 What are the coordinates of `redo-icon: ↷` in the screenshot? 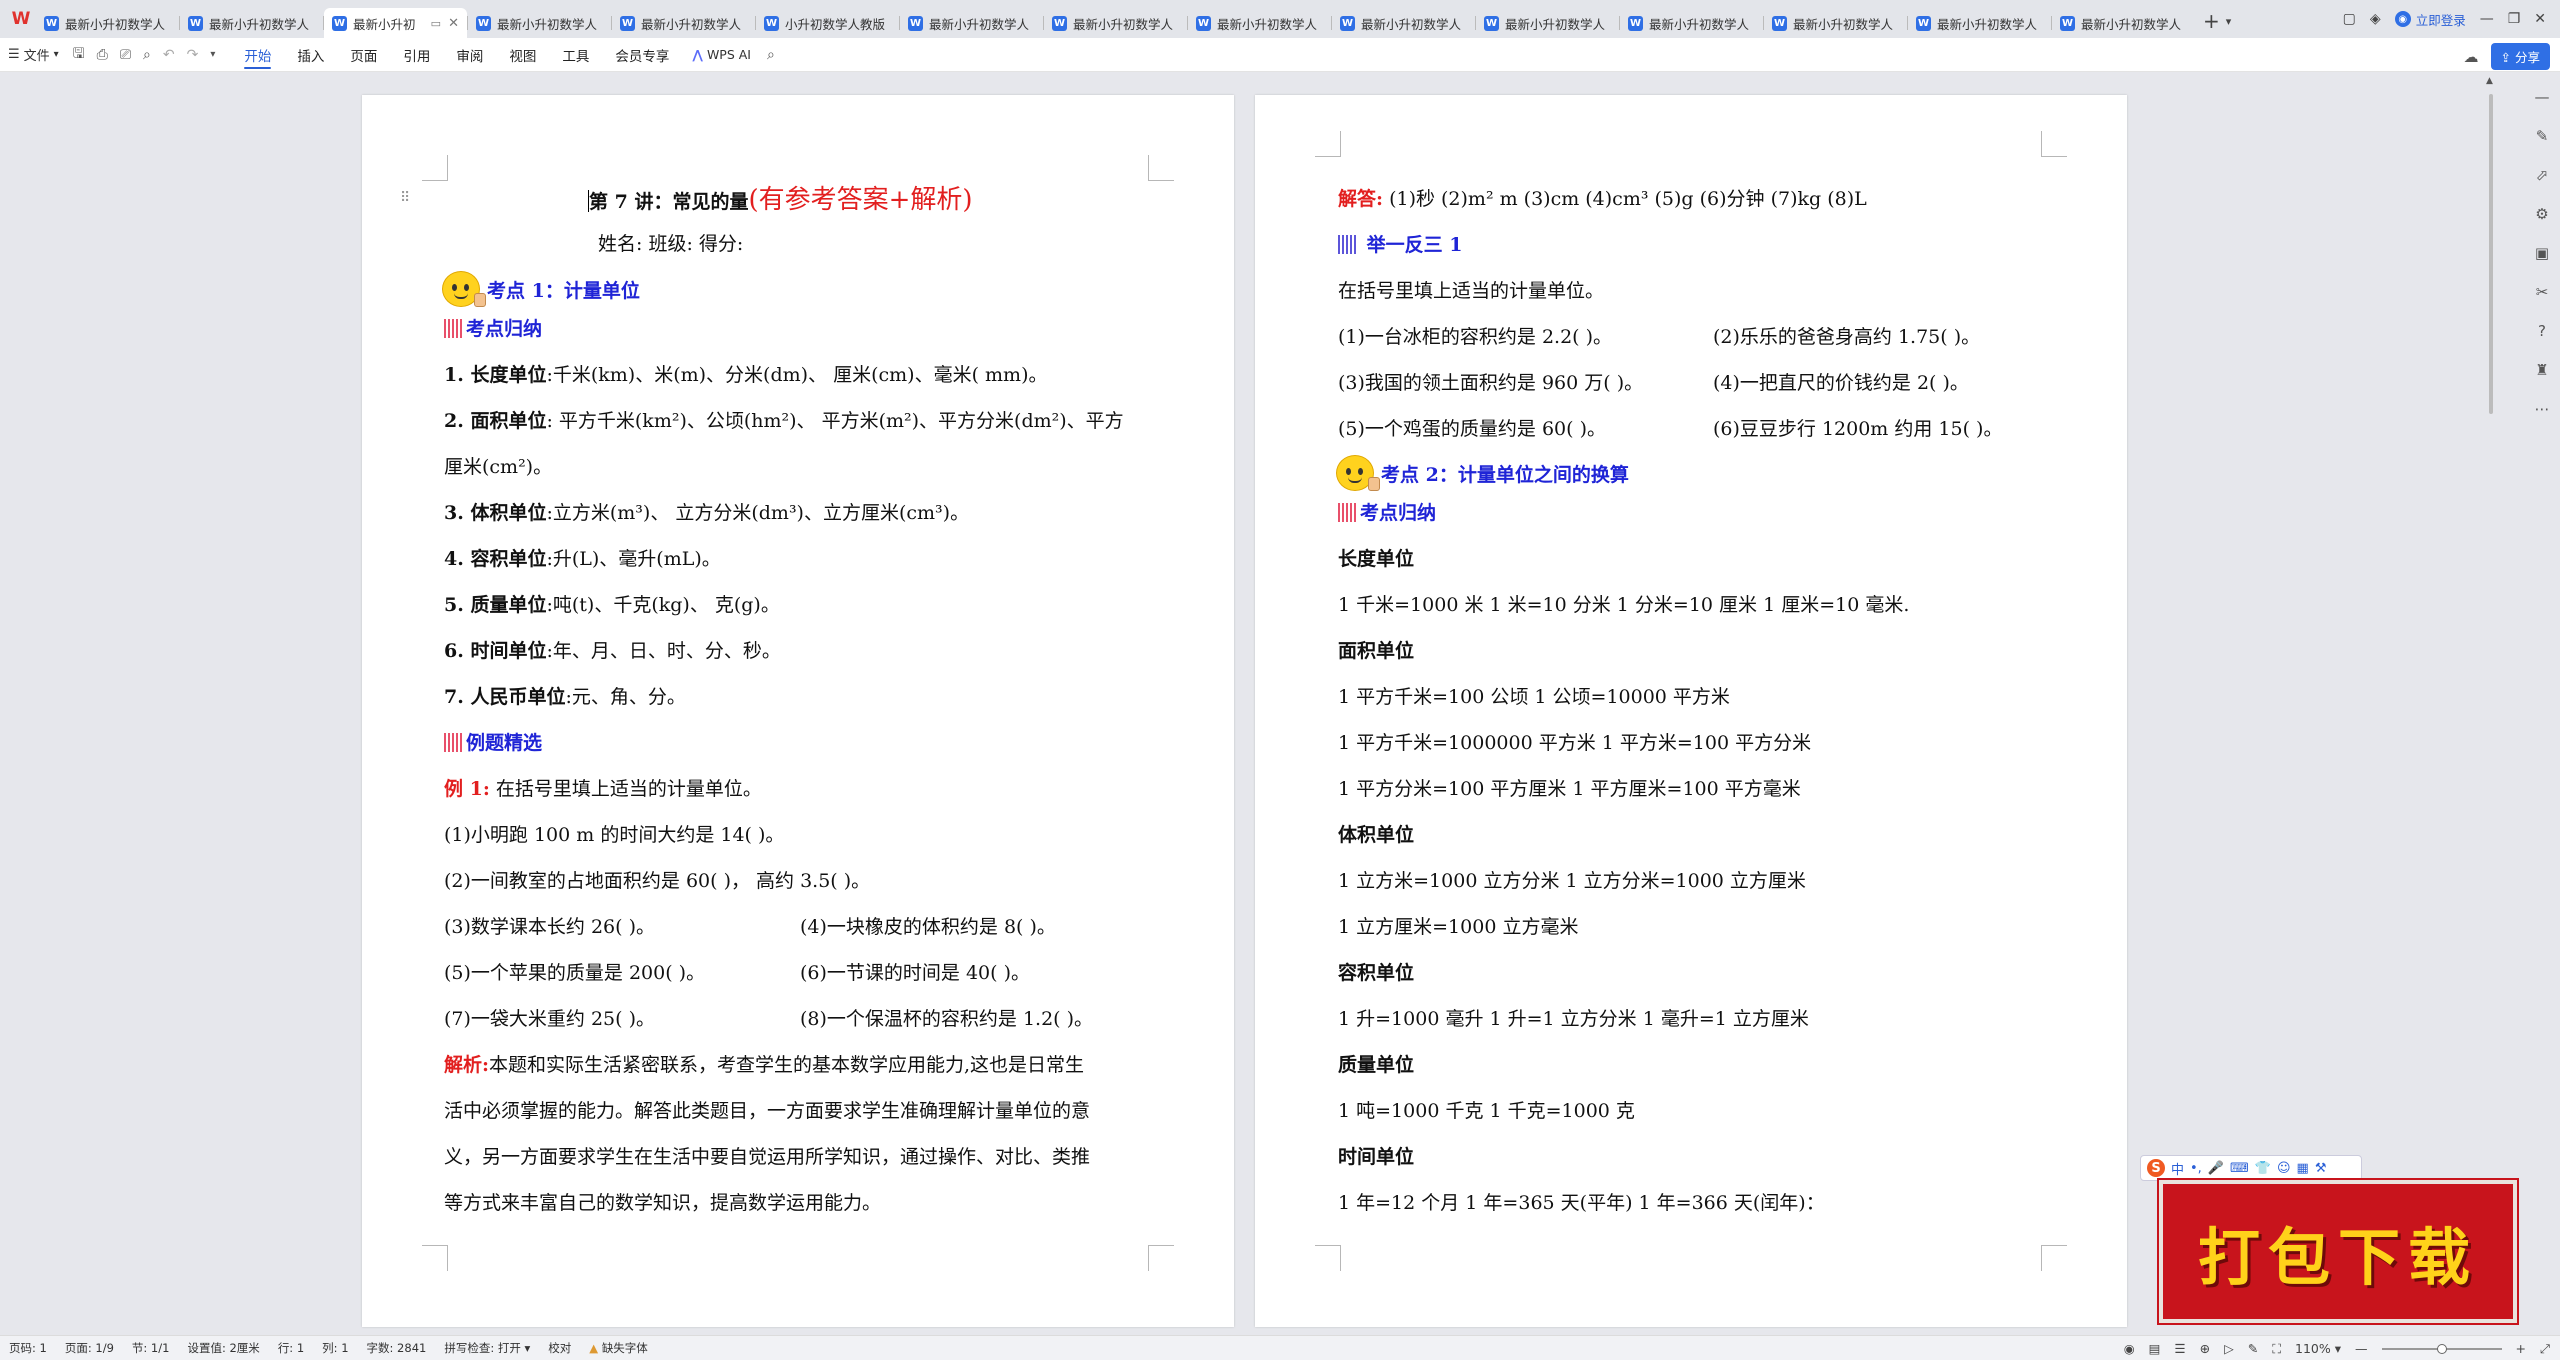 It's located at (193, 55).